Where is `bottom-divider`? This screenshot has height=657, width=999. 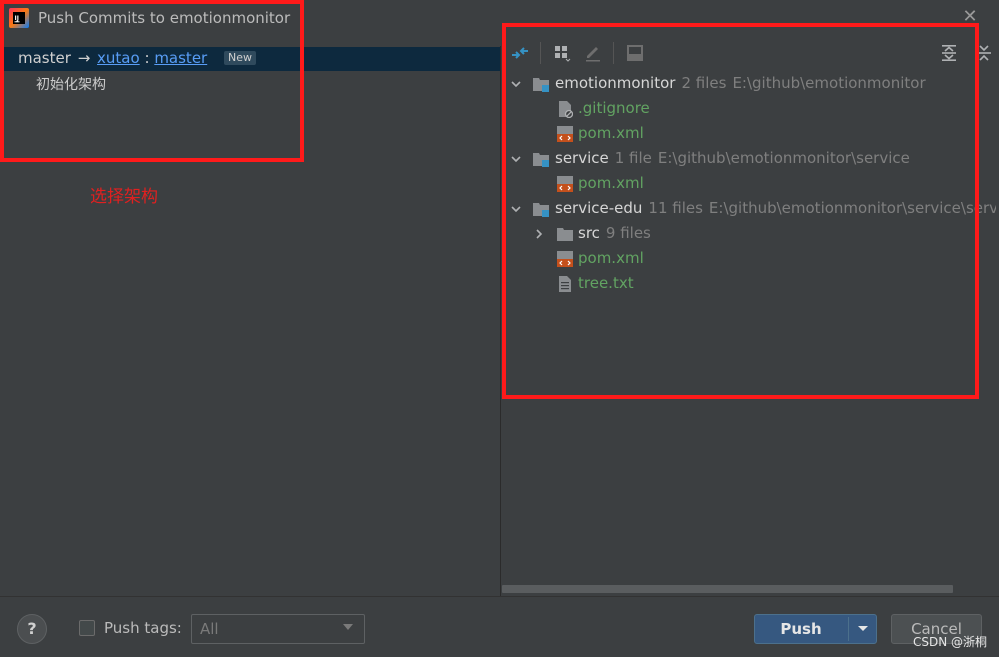
bottom-divider is located at coordinates (499, 596).